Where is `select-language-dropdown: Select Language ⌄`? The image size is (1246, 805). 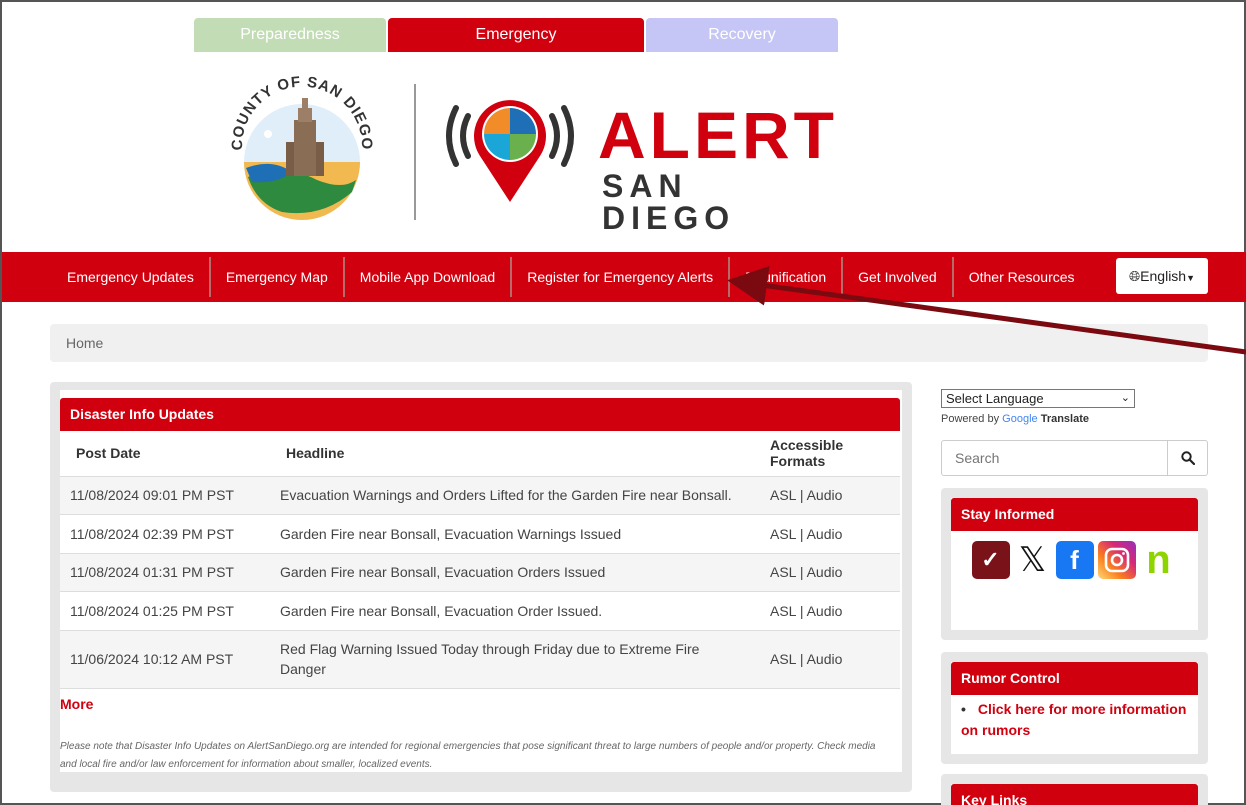
select-language-dropdown: Select Language ⌄ is located at coordinates (1038, 398).